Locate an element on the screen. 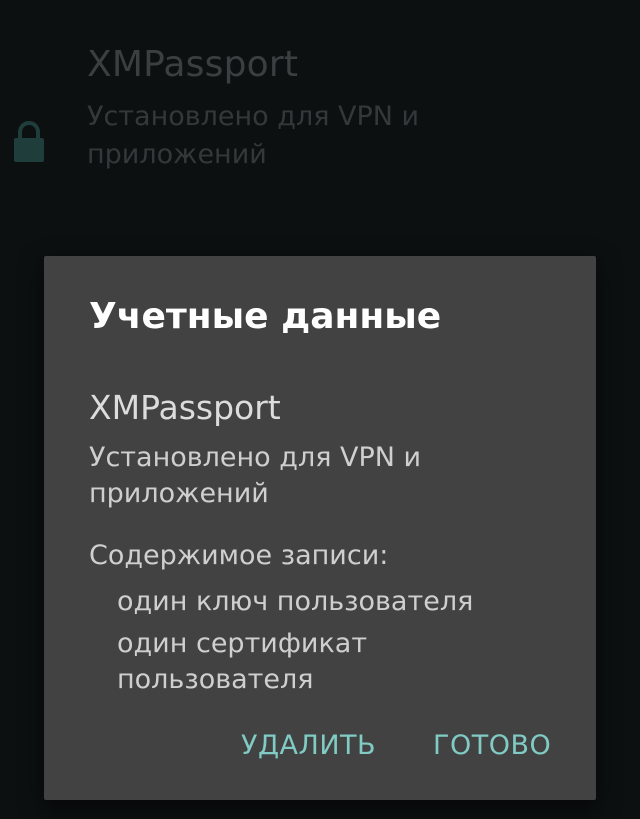 This screenshot has width=640, height=819. contents-item-user-certificate: один сертификат пользователя is located at coordinates (242, 661).